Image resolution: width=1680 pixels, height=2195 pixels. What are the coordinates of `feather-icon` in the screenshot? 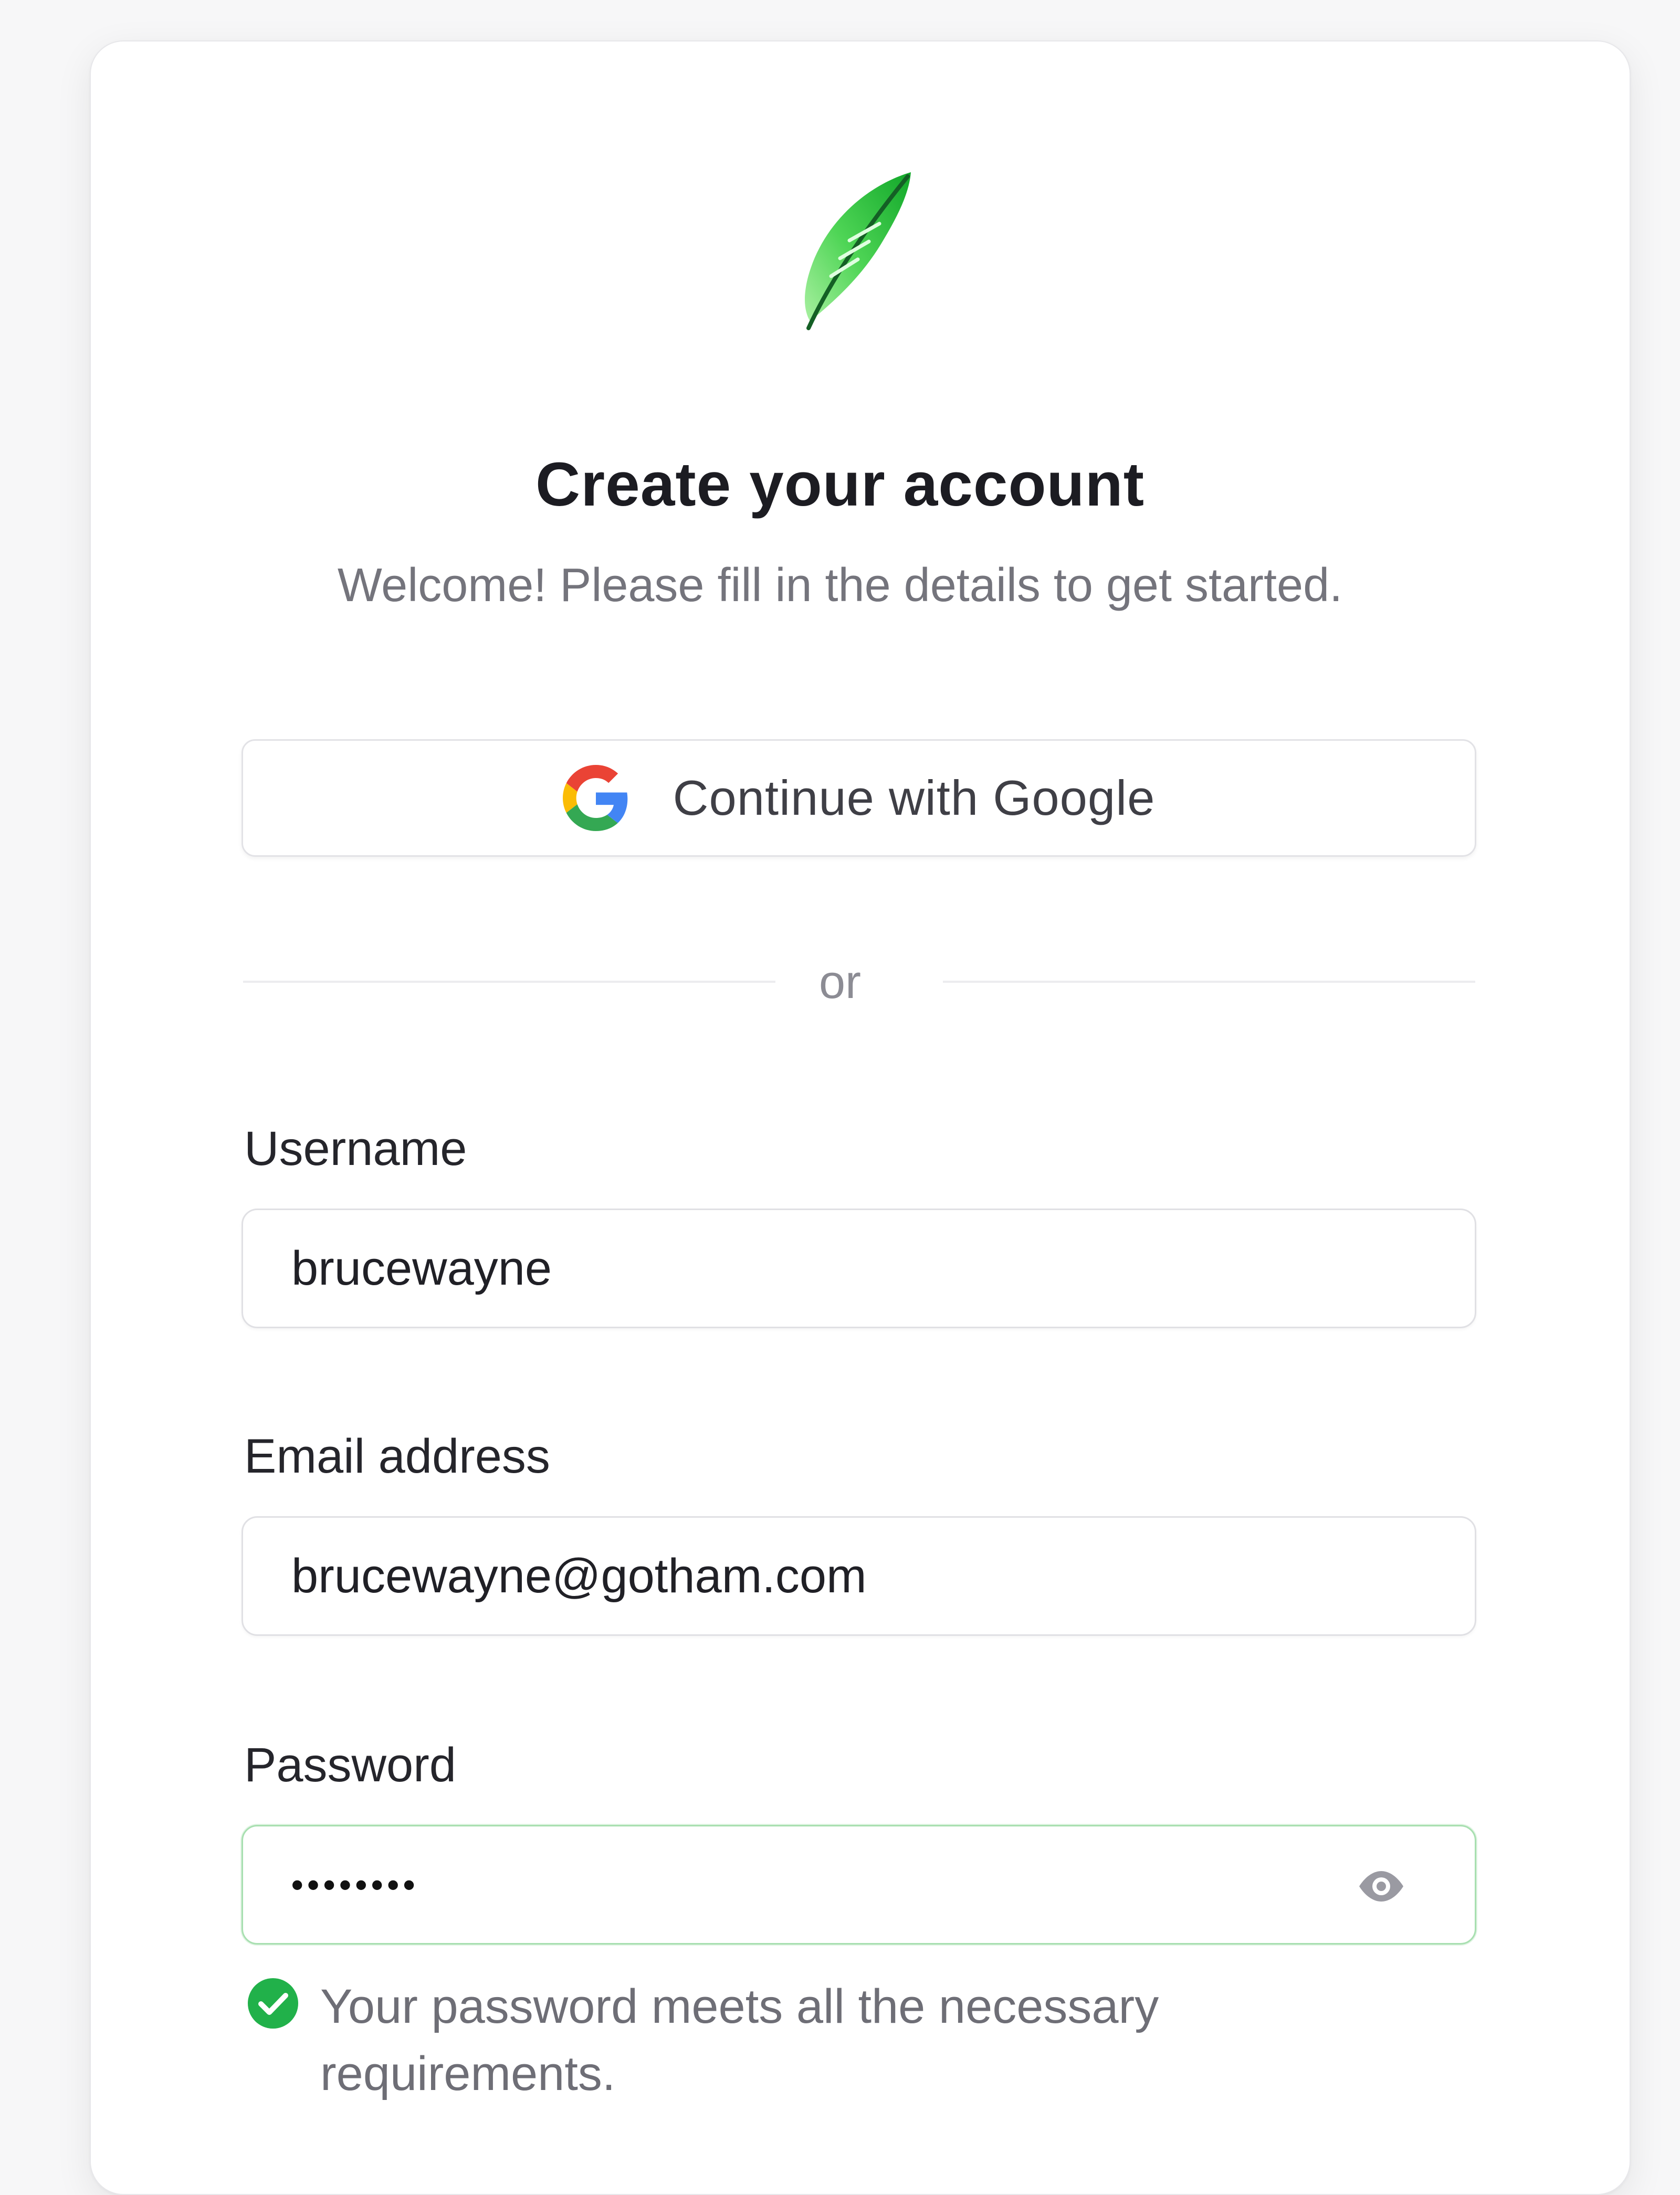 It's located at (857, 251).